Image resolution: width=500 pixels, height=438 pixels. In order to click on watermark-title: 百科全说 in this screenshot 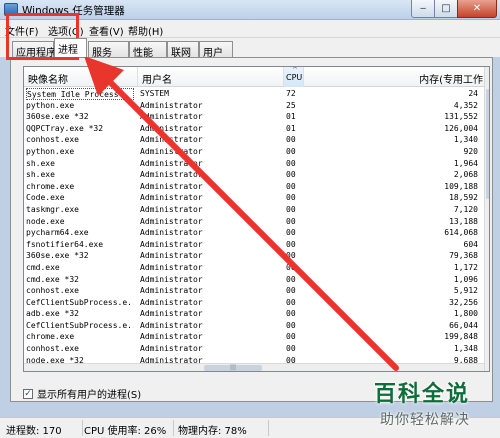, I will do `click(422, 394)`.